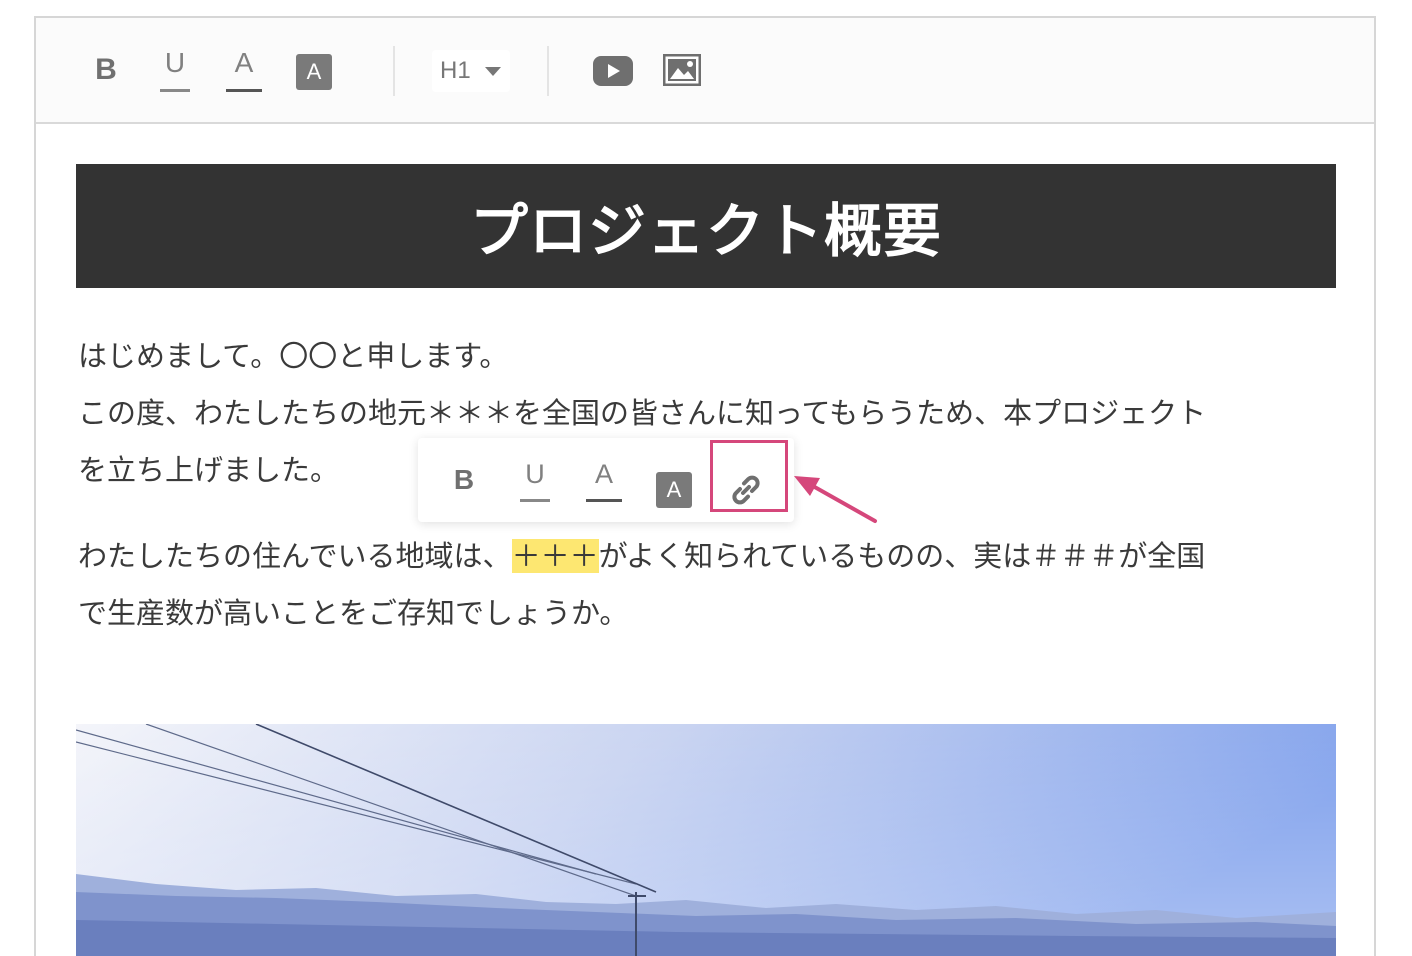 Image resolution: width=1412 pixels, height=956 pixels. What do you see at coordinates (295, 556) in the screenshot?
I see `paragraph-2-text: わたしたちの住んでいる地域は、` at bounding box center [295, 556].